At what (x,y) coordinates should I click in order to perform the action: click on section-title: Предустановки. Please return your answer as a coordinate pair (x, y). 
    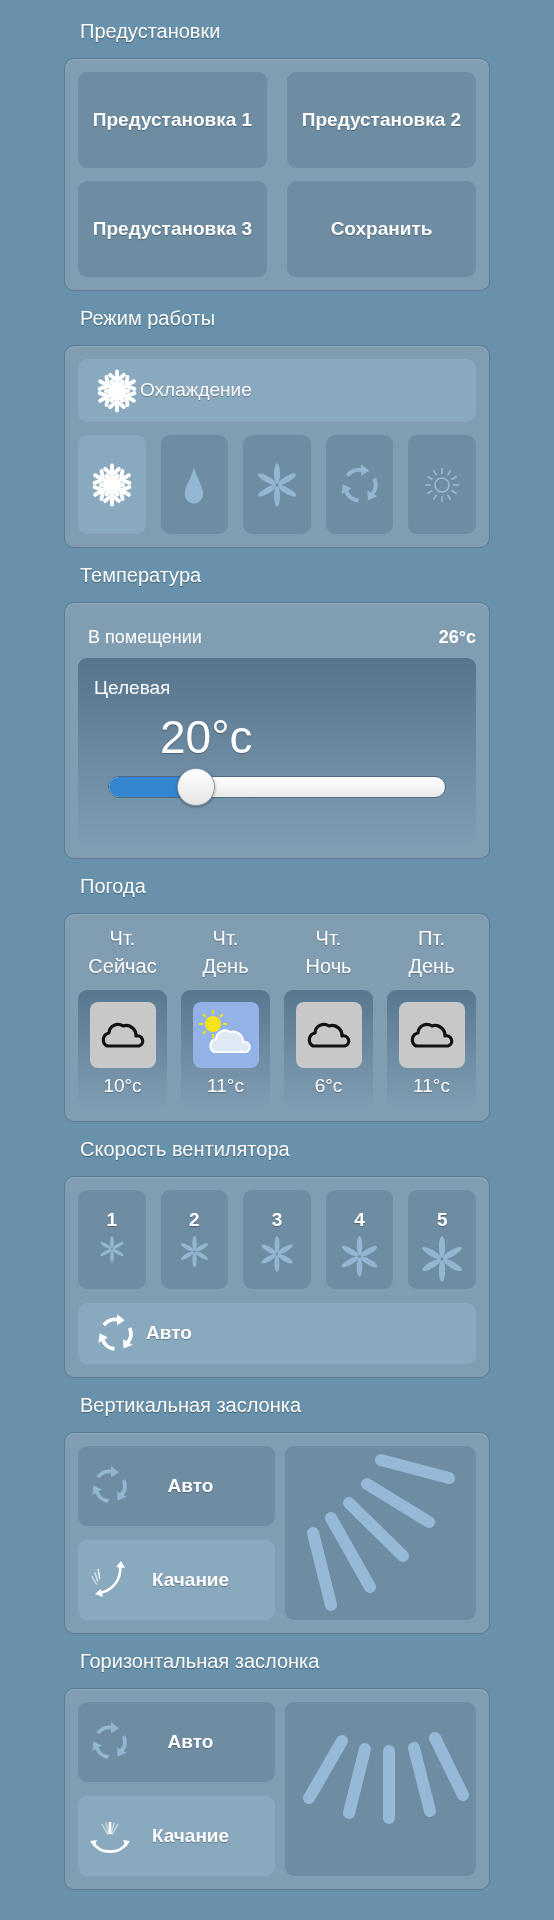
    Looking at the image, I should click on (150, 31).